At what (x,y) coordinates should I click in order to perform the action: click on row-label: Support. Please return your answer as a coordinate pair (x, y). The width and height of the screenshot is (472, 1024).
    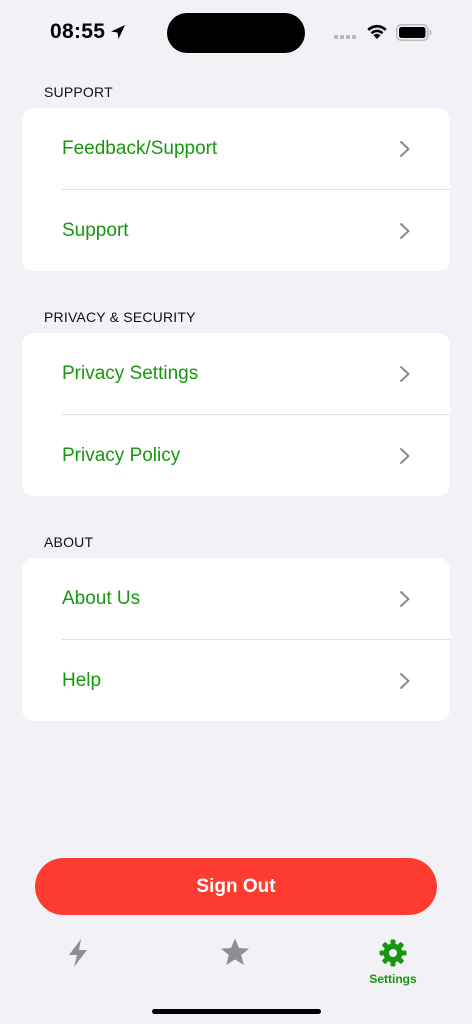
    Looking at the image, I should click on (95, 230).